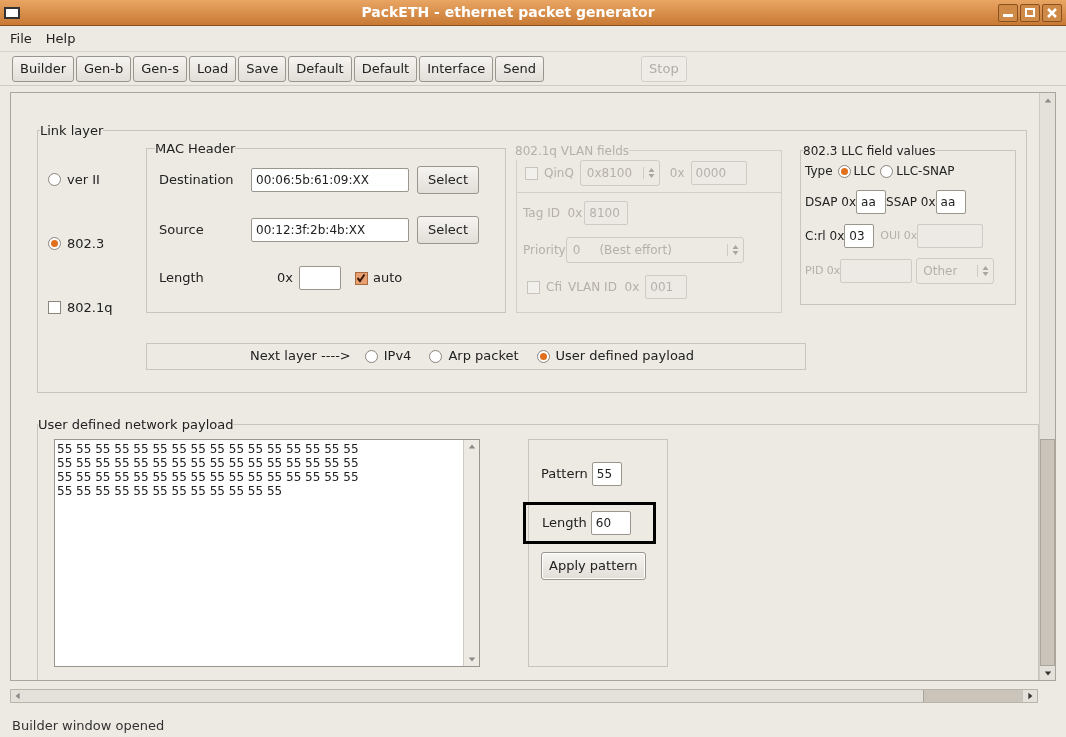 Image resolution: width=1066 pixels, height=737 pixels. I want to click on label: Destination, so click(197, 180).